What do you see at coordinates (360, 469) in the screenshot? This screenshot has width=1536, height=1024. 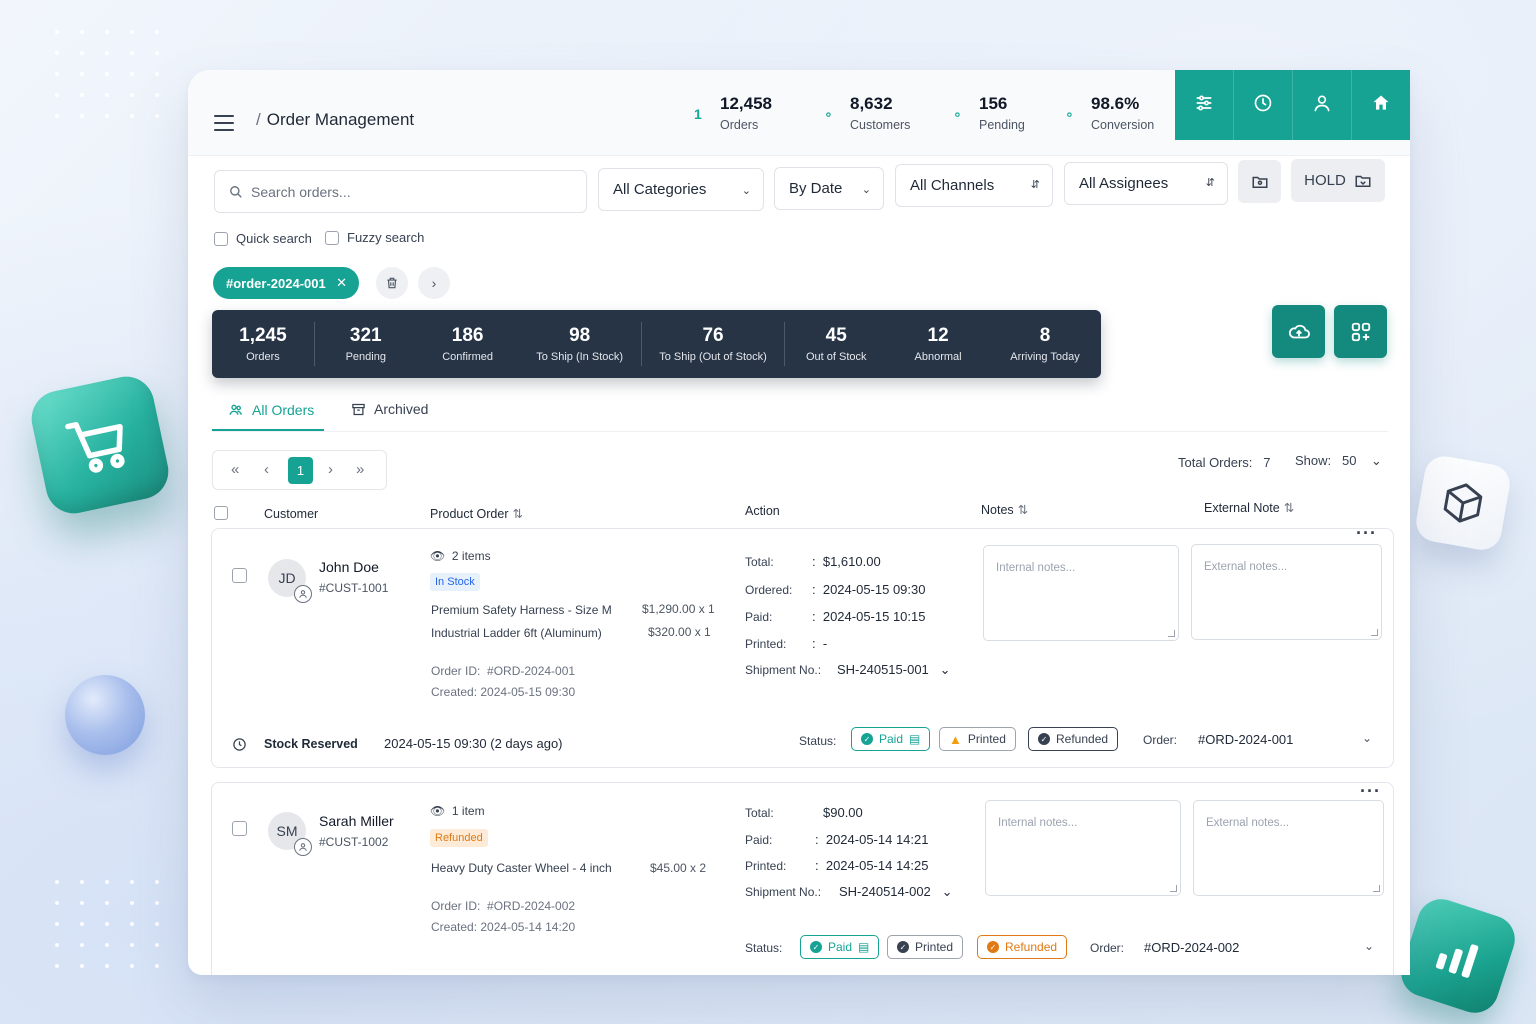 I see `last-page-icon: »` at bounding box center [360, 469].